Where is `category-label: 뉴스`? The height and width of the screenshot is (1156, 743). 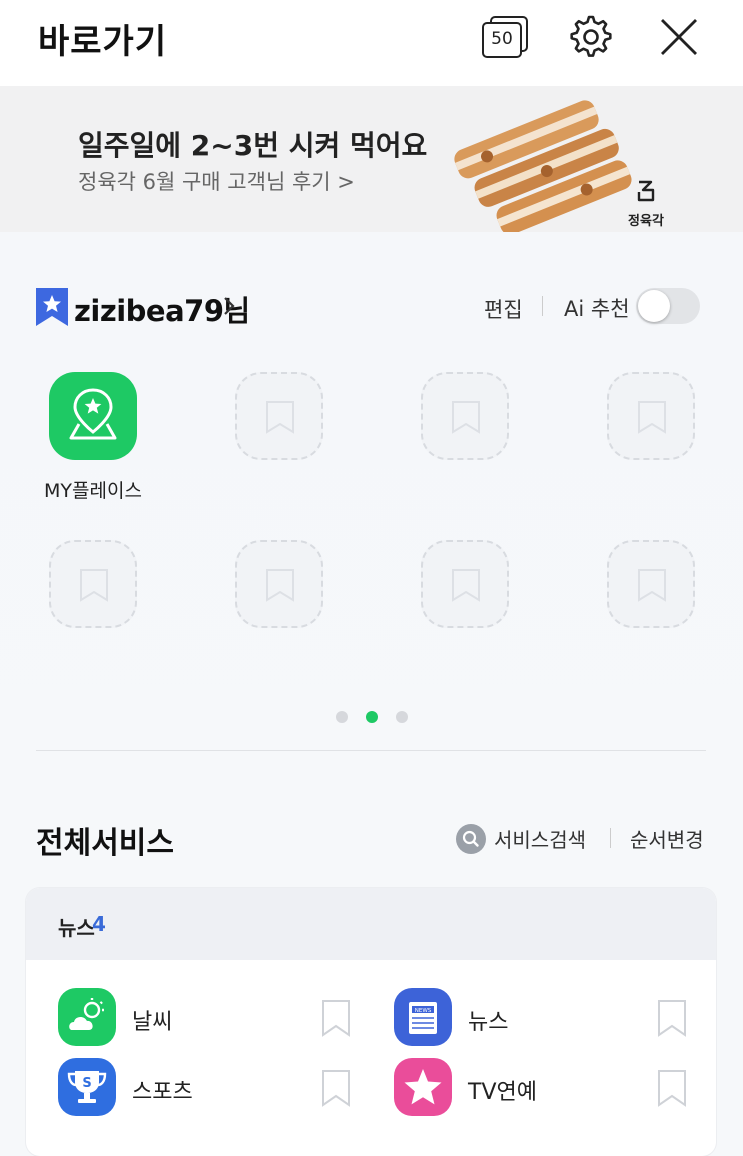 category-label: 뉴스 is located at coordinates (76, 928).